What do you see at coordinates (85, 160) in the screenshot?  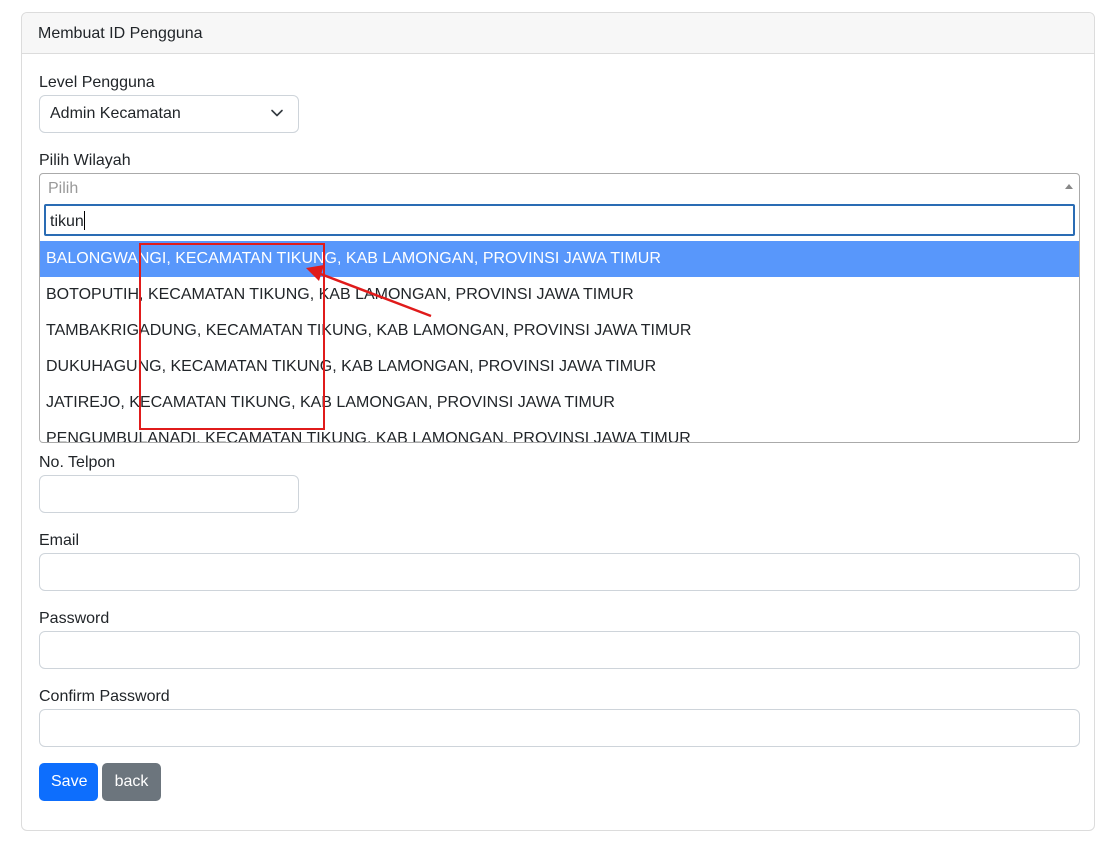 I see `wilayah-label: Pilih Wilayah` at bounding box center [85, 160].